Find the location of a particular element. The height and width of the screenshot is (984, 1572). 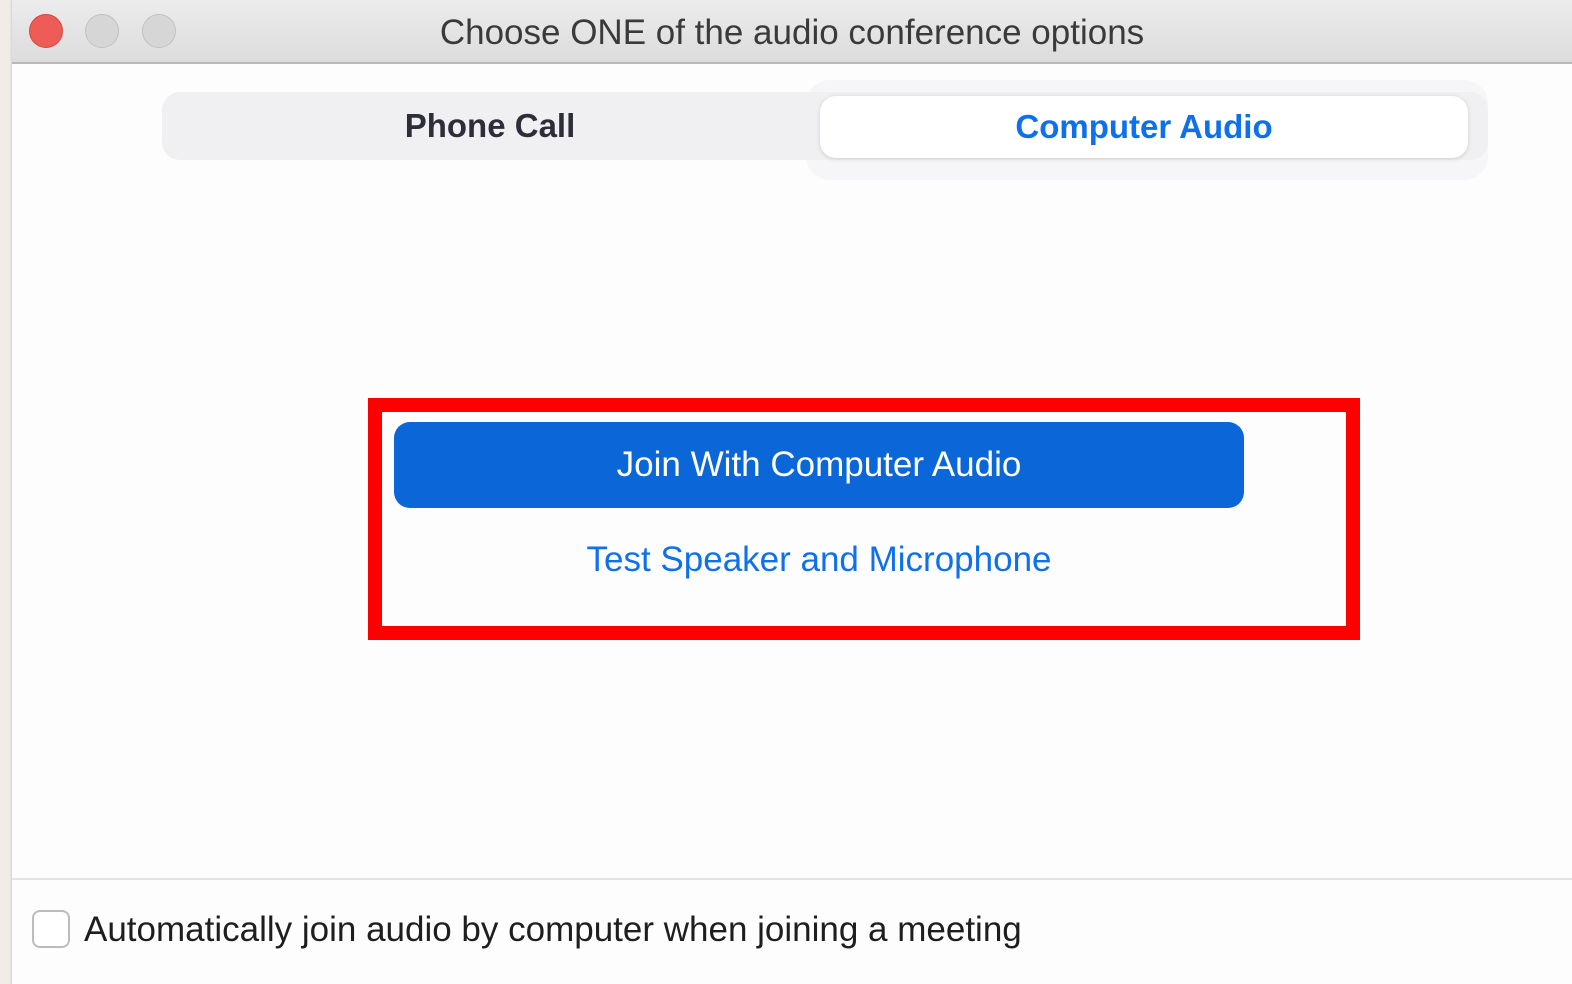

audio-mode-tabs: Phone Call Computer Audio is located at coordinates (825, 126).